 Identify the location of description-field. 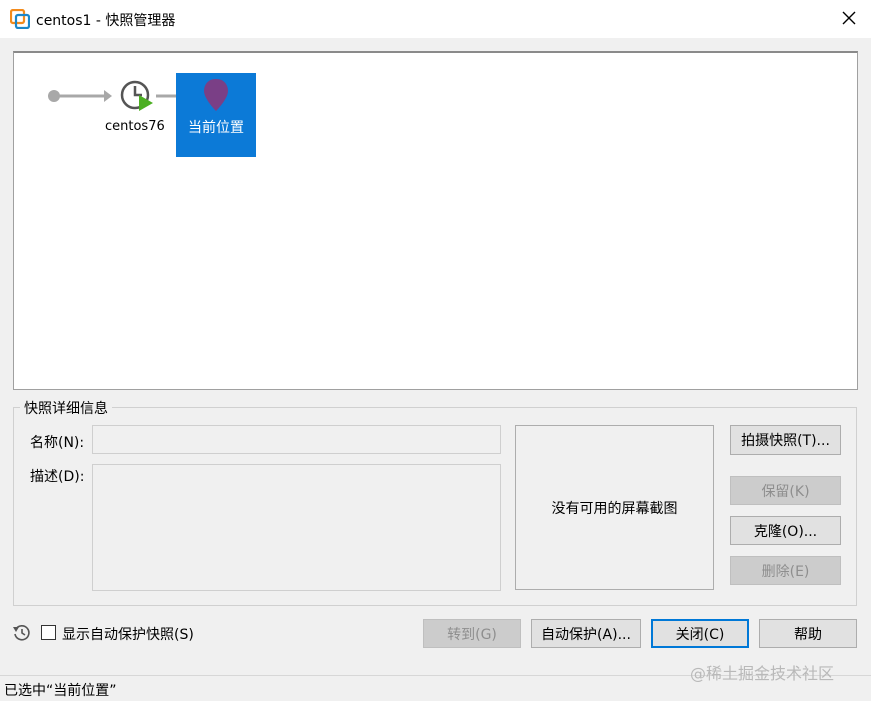
(296, 527).